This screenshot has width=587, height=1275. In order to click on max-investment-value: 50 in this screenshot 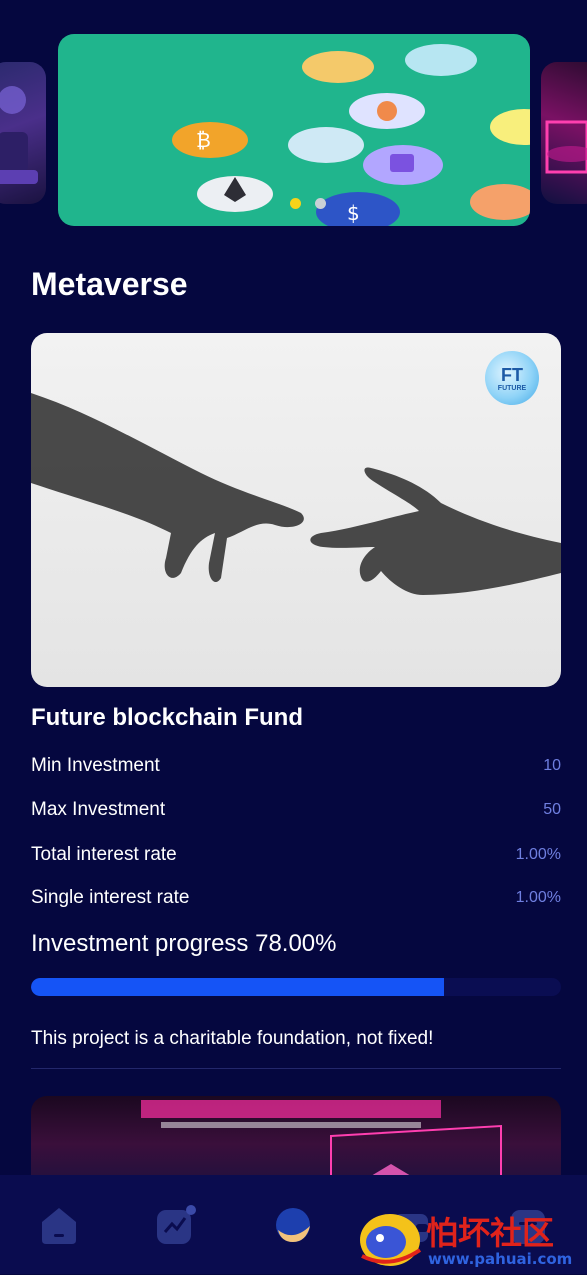, I will do `click(552, 809)`.